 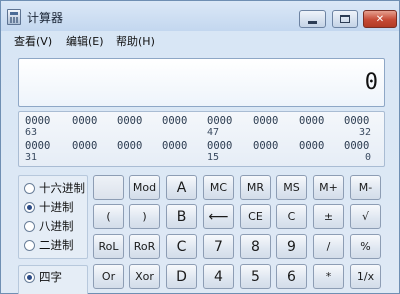 I want to click on radio-label: 二进制, so click(x=56, y=245).